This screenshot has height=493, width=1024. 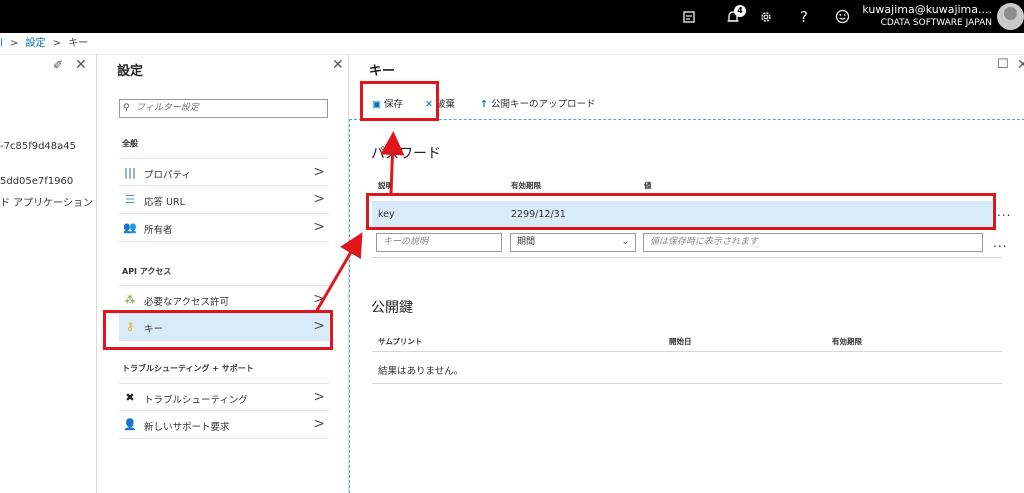 What do you see at coordinates (349, 306) in the screenshot?
I see `content-divider` at bounding box center [349, 306].